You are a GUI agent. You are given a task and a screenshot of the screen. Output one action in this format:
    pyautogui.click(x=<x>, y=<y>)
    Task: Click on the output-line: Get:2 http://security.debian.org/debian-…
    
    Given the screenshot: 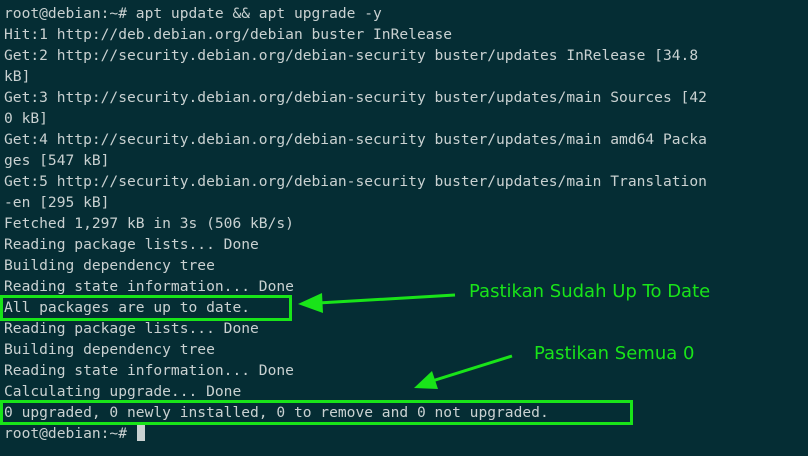 What is the action you would take?
    pyautogui.click(x=351, y=55)
    